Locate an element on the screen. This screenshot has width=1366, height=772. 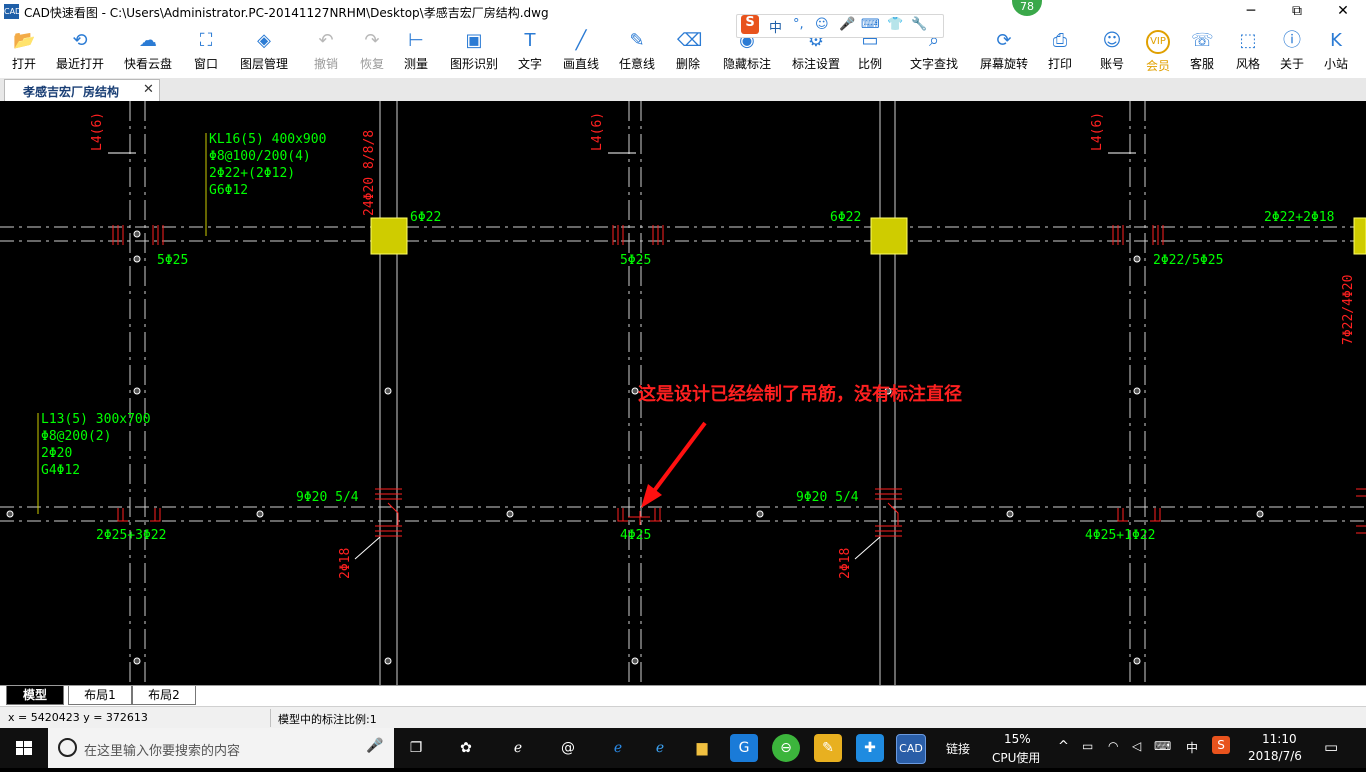
close-button: ✕ is located at coordinates (1343, 12).